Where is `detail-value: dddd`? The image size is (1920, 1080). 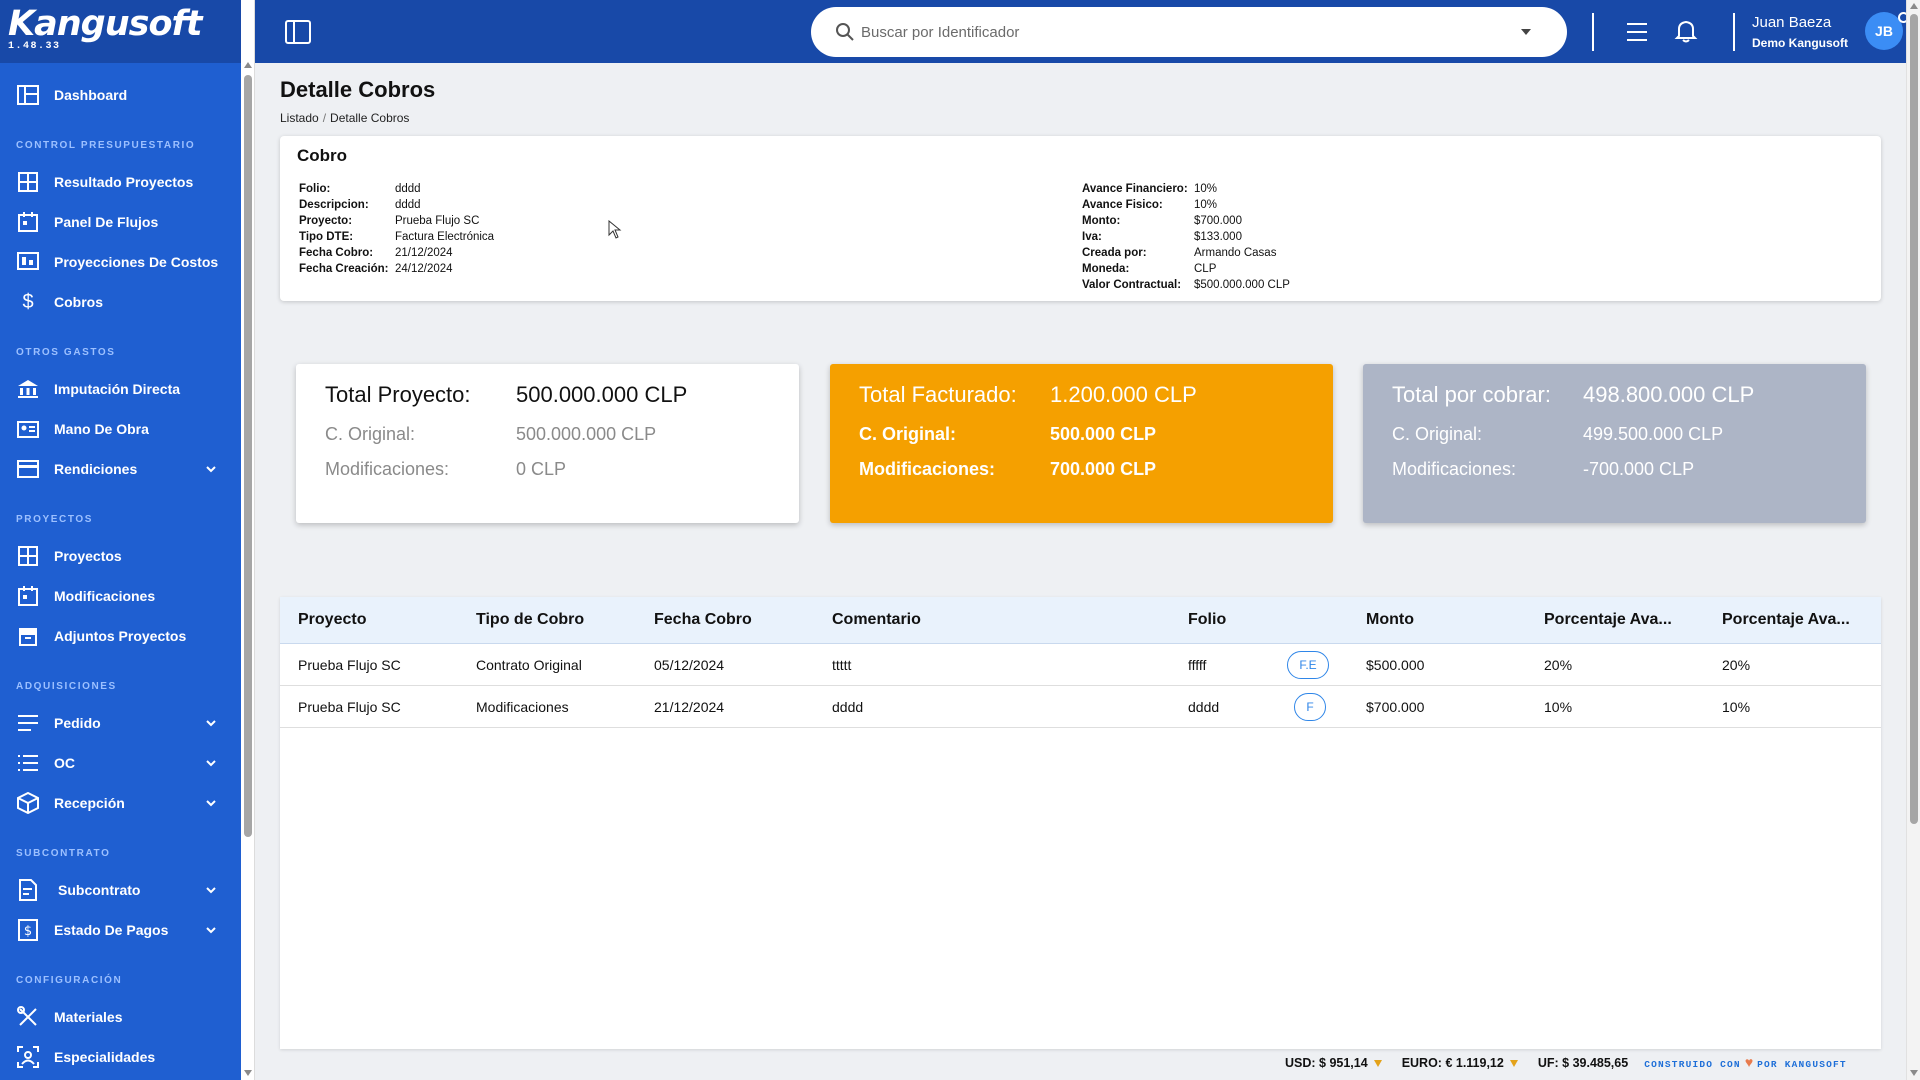 detail-value: dddd is located at coordinates (408, 205).